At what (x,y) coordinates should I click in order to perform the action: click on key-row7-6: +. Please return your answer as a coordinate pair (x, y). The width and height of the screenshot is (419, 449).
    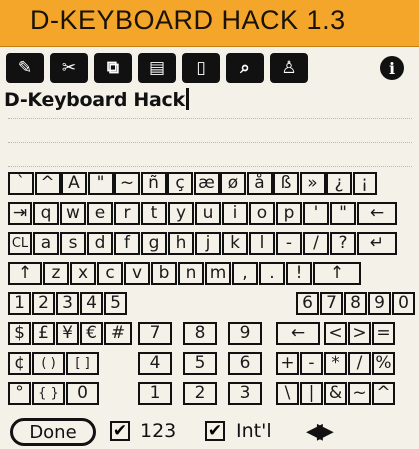
    Looking at the image, I should click on (287, 363).